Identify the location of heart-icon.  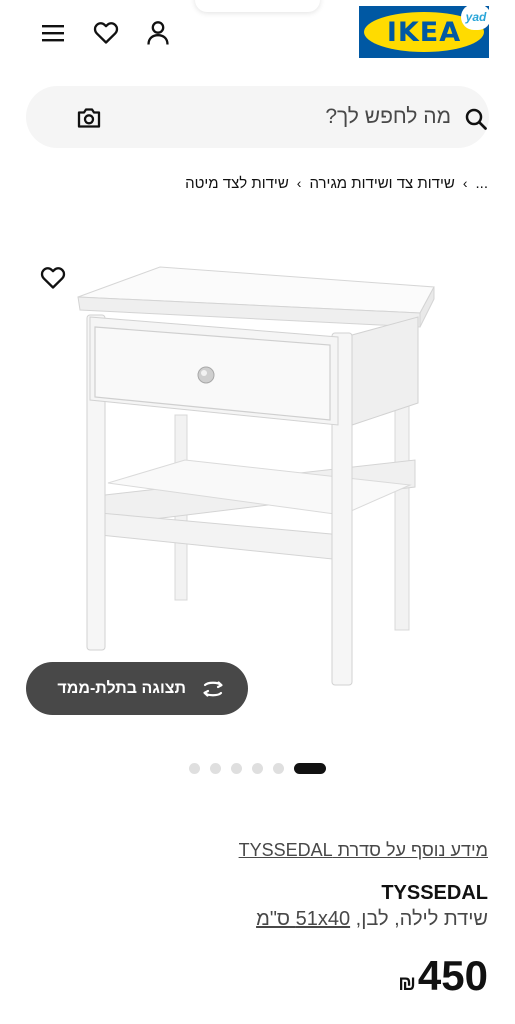
(106, 33).